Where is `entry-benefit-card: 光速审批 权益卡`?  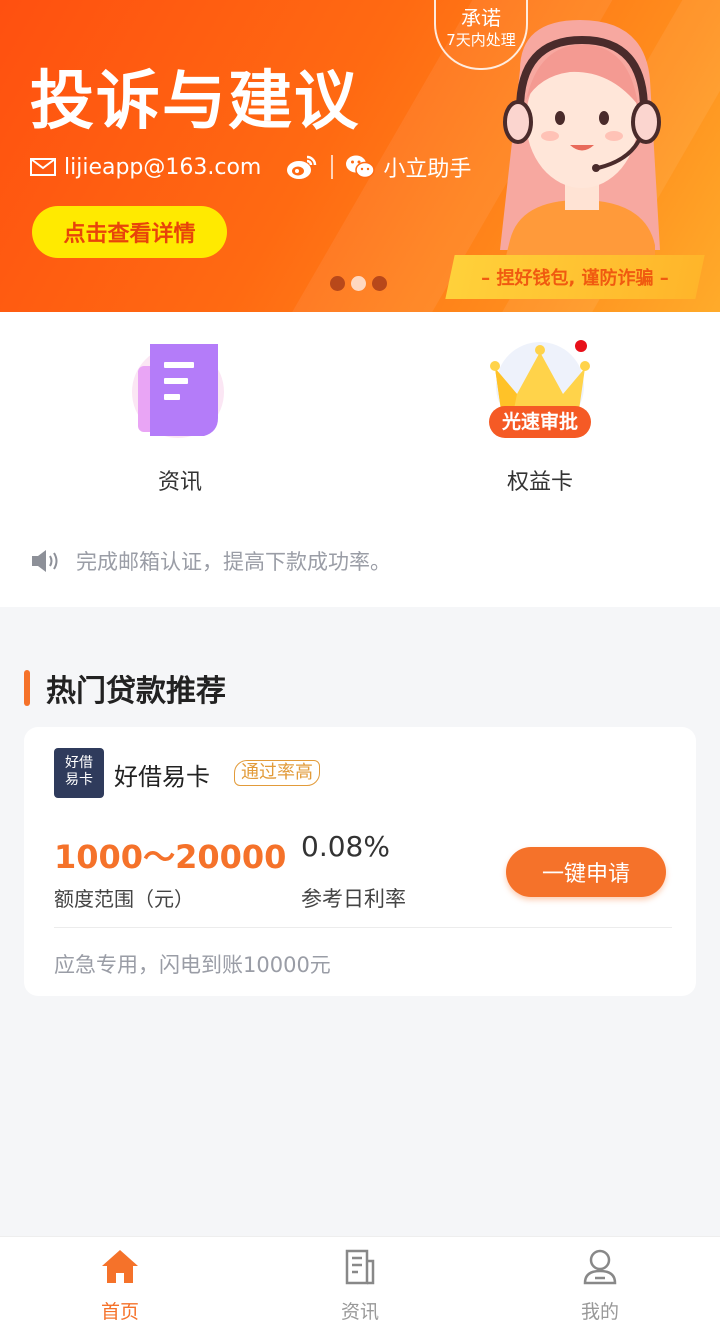
entry-benefit-card: 光速审批 权益卡 is located at coordinates (540, 418).